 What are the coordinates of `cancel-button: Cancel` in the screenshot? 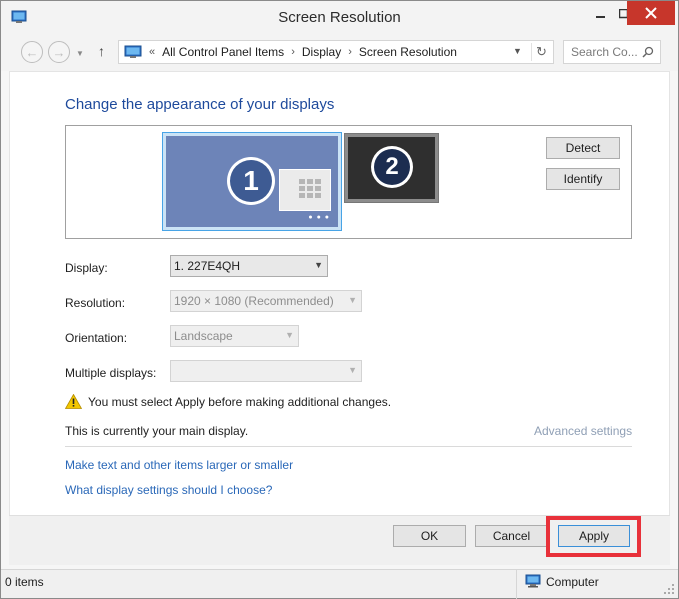 It's located at (511, 536).